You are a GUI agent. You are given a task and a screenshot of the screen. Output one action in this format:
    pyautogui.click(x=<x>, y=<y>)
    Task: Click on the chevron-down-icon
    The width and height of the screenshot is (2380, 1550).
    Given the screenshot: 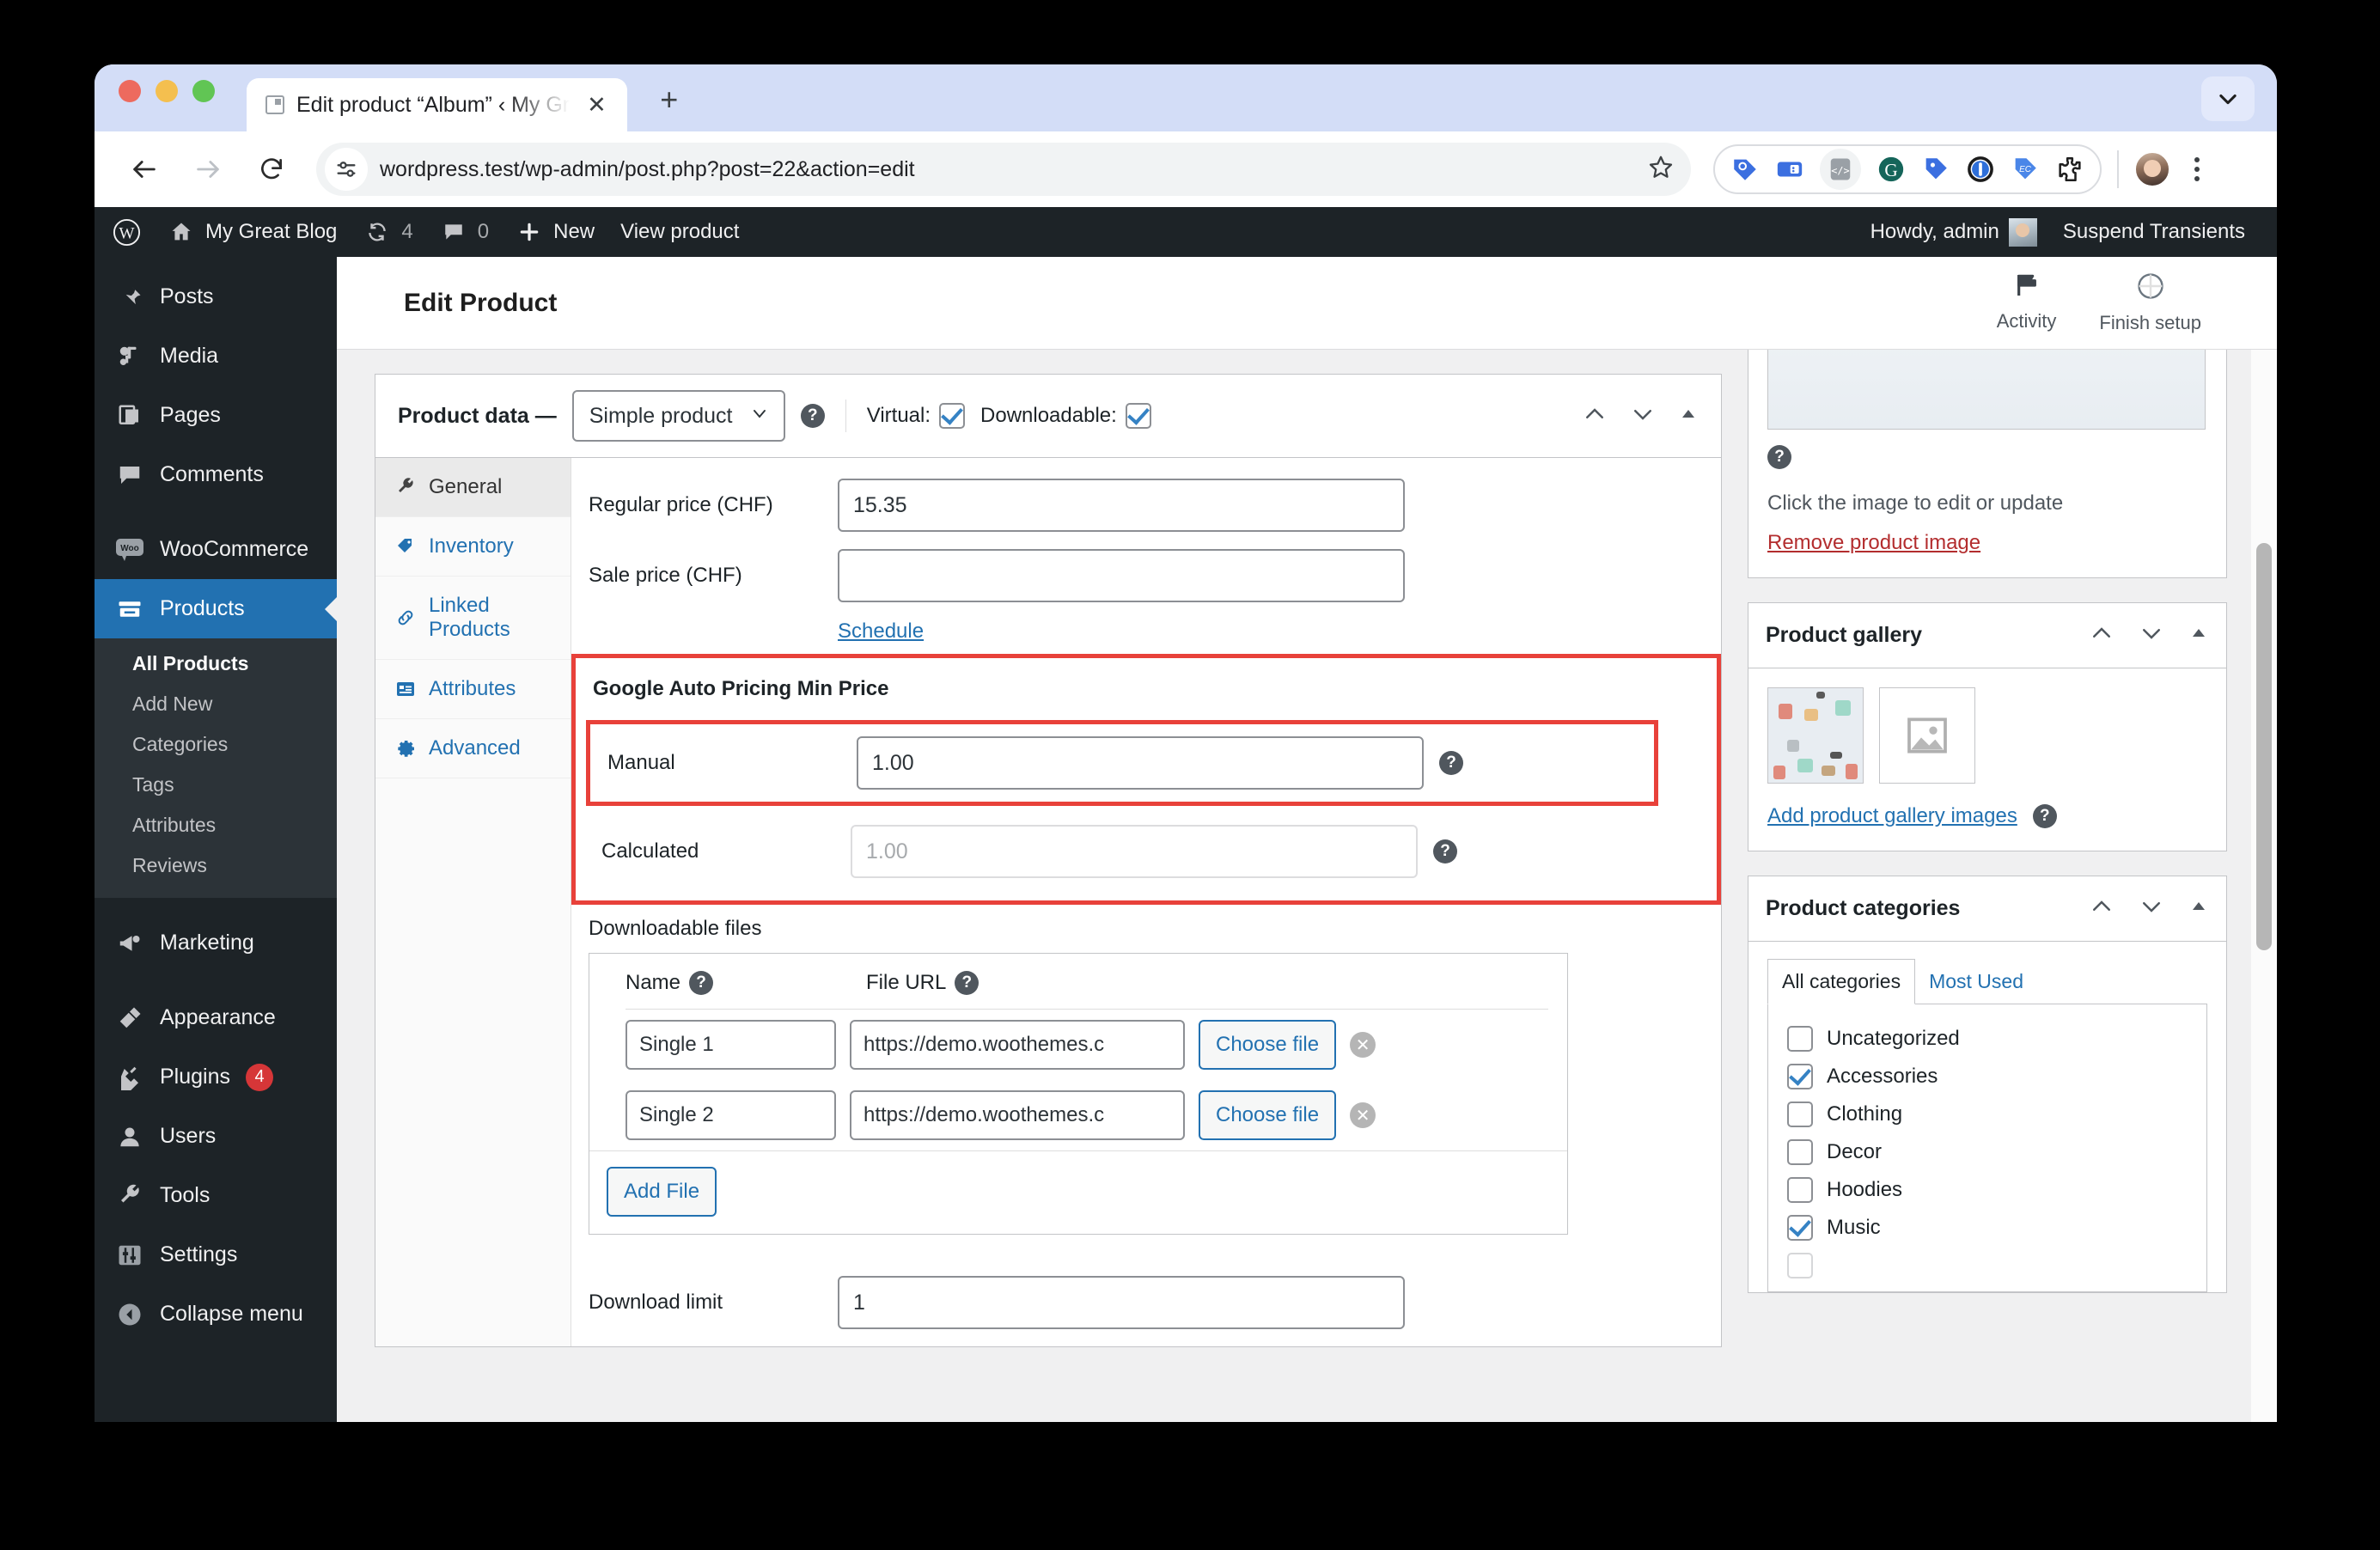 What is the action you would take?
    pyautogui.click(x=2228, y=98)
    